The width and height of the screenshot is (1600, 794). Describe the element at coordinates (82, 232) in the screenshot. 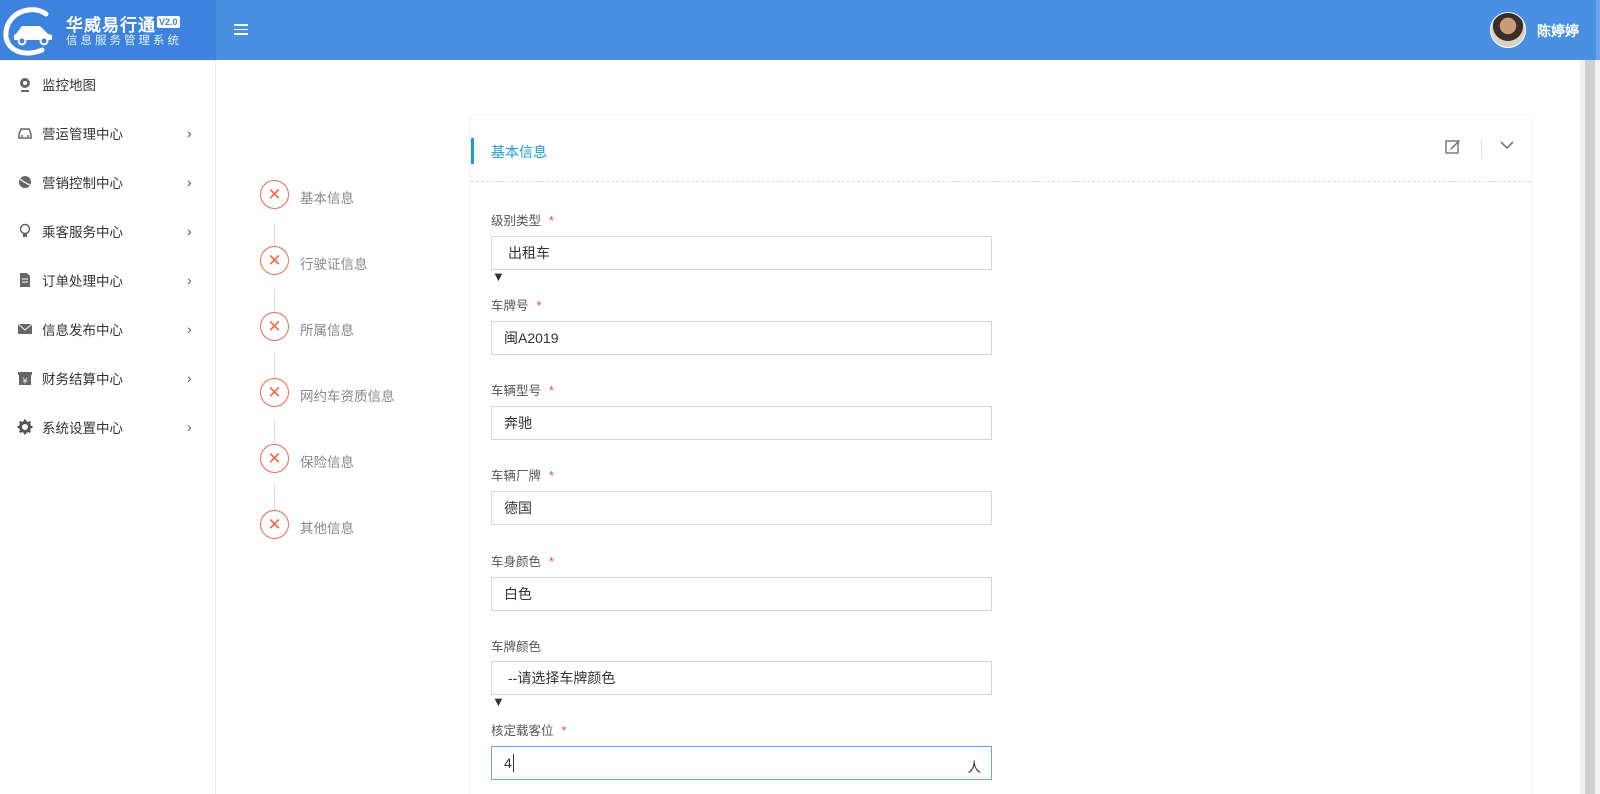

I see `sidebar-item-label: 乘客服务中心` at that location.